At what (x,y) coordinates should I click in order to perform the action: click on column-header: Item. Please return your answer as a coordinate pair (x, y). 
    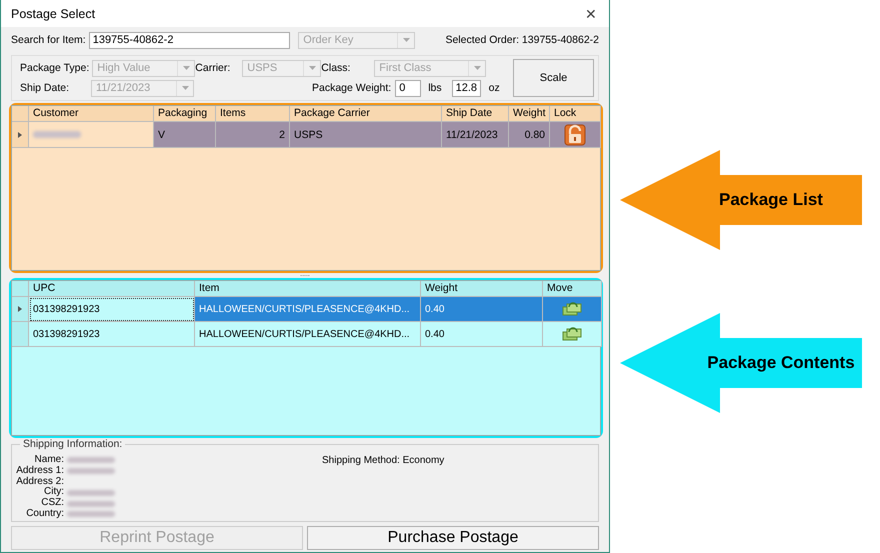
    Looking at the image, I should click on (308, 289).